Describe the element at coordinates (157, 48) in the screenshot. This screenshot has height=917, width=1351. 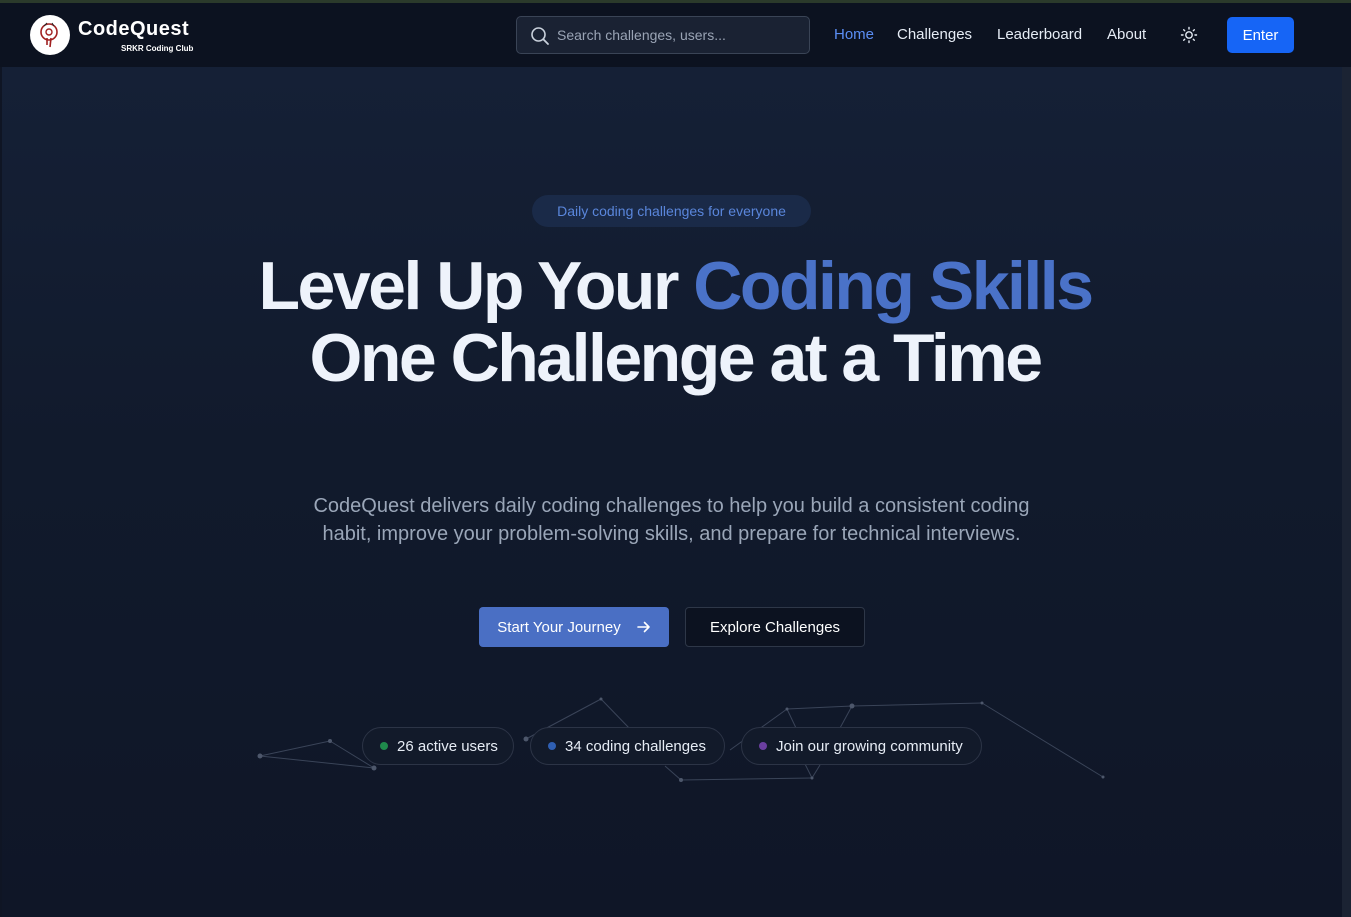
I see `brand-subtitle: SRKR Coding Club` at that location.